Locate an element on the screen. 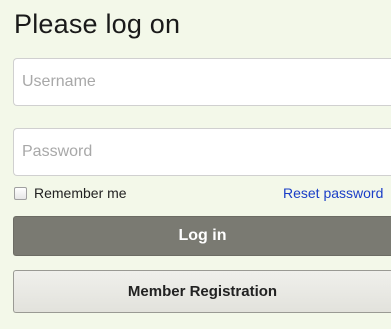 This screenshot has width=391, height=329. reset-password-link: Reset password is located at coordinates (333, 193).